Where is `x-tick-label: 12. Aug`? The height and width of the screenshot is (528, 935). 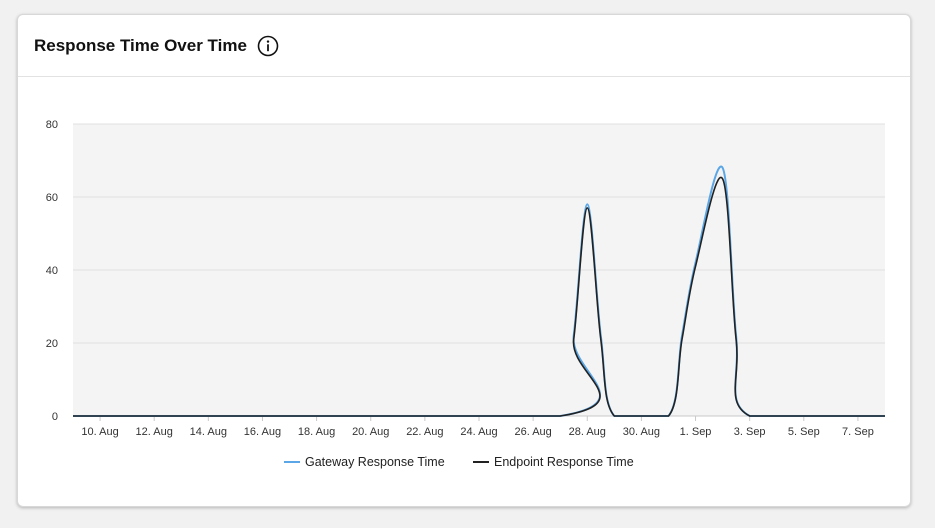 x-tick-label: 12. Aug is located at coordinates (154, 432).